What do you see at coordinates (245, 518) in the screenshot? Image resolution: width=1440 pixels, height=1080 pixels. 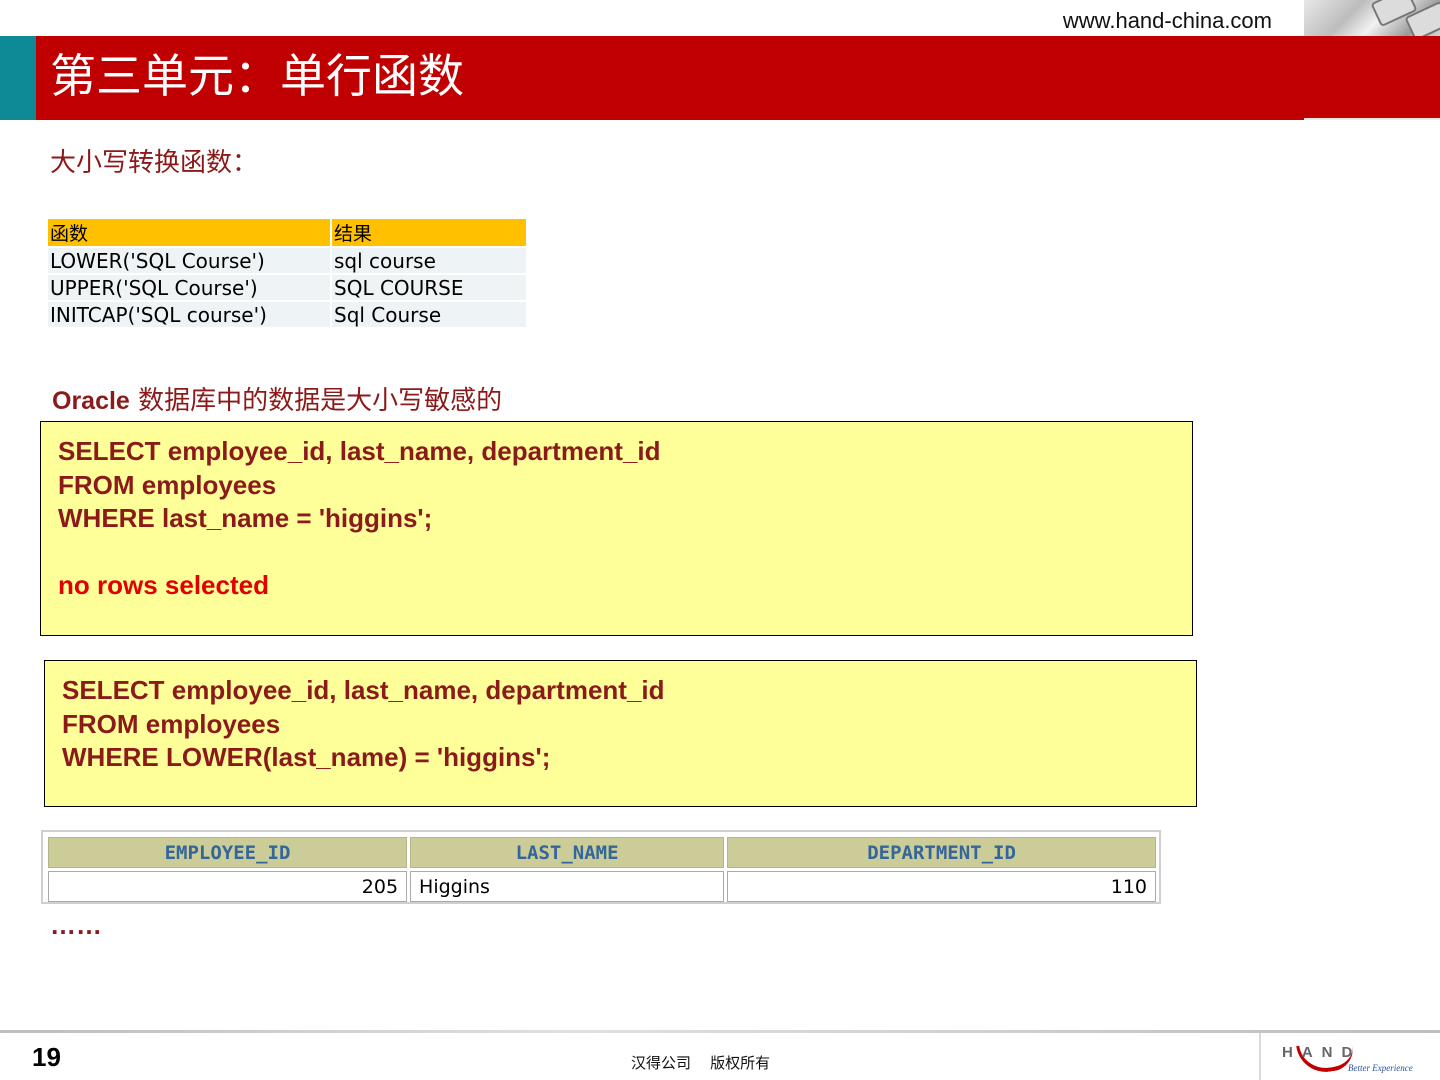 I see `sql-line: WHERE last_name = 'higgins';` at bounding box center [245, 518].